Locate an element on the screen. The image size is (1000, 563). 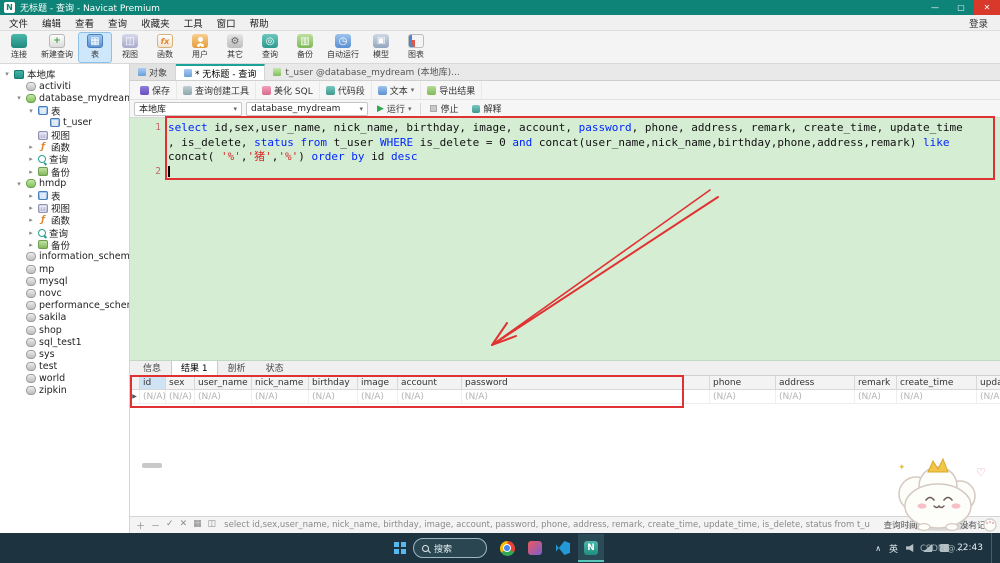
tree-item: zipkin is located at coordinates (64, 391).